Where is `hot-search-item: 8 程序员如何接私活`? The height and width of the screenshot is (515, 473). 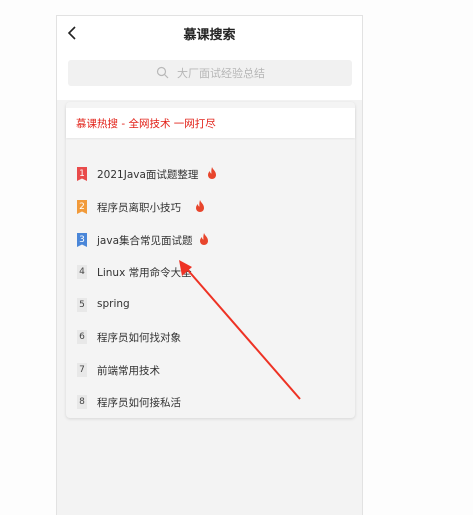
hot-search-item: 8 程序员如何接私活 is located at coordinates (210, 402).